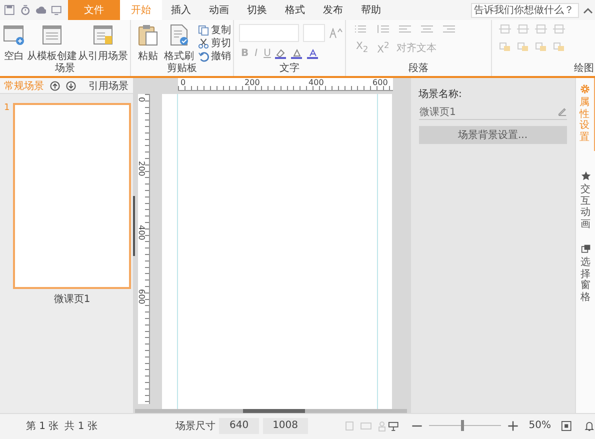 The image size is (595, 439). I want to click on font-size-field, so click(314, 33).